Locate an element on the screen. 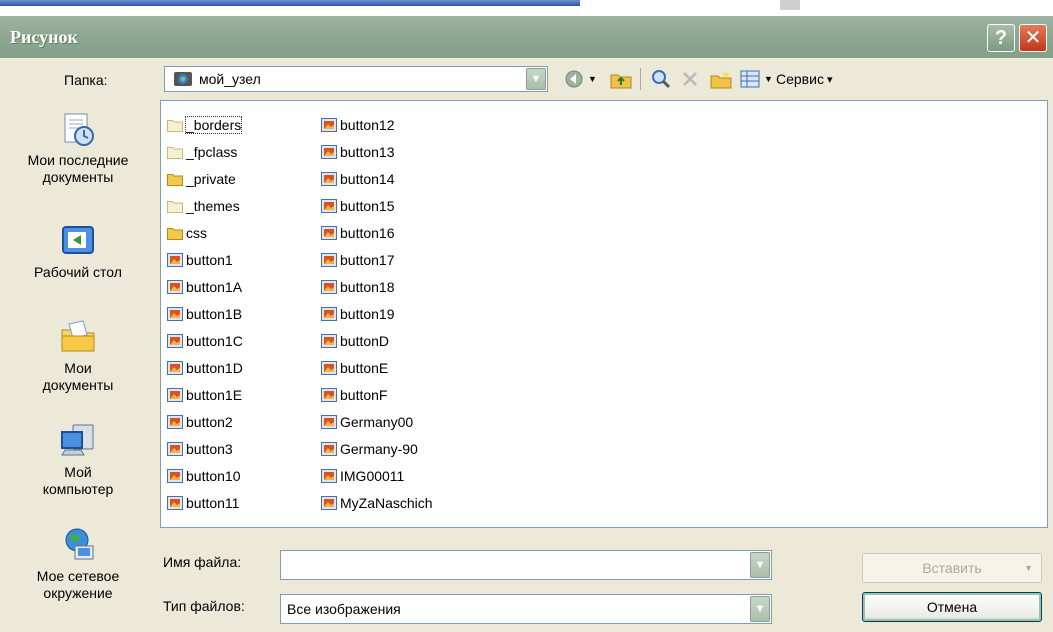 This screenshot has width=1053, height=632. views-icon is located at coordinates (750, 79).